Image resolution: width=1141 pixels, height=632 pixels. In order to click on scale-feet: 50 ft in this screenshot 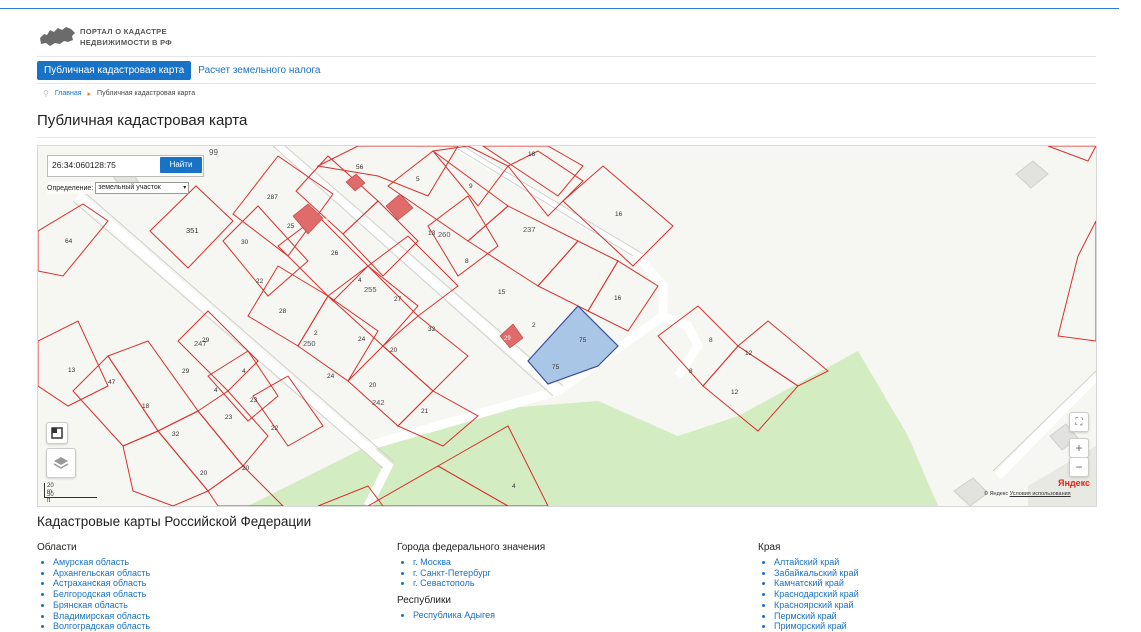, I will do `click(50, 498)`.